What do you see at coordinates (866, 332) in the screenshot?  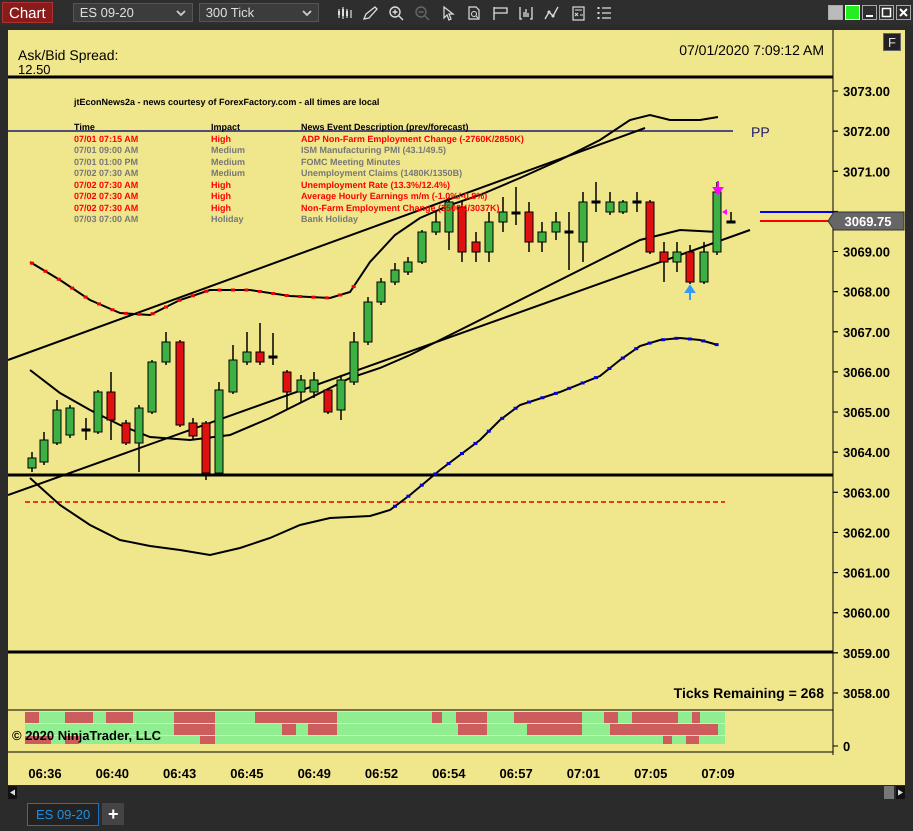 I see `price-axis-label: 3067.00` at bounding box center [866, 332].